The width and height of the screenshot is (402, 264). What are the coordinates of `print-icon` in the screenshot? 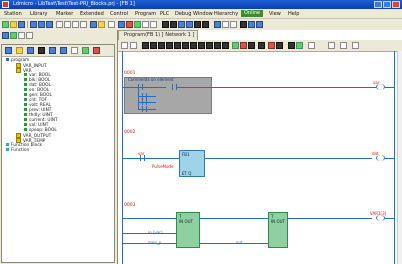 It's located at (111, 24).